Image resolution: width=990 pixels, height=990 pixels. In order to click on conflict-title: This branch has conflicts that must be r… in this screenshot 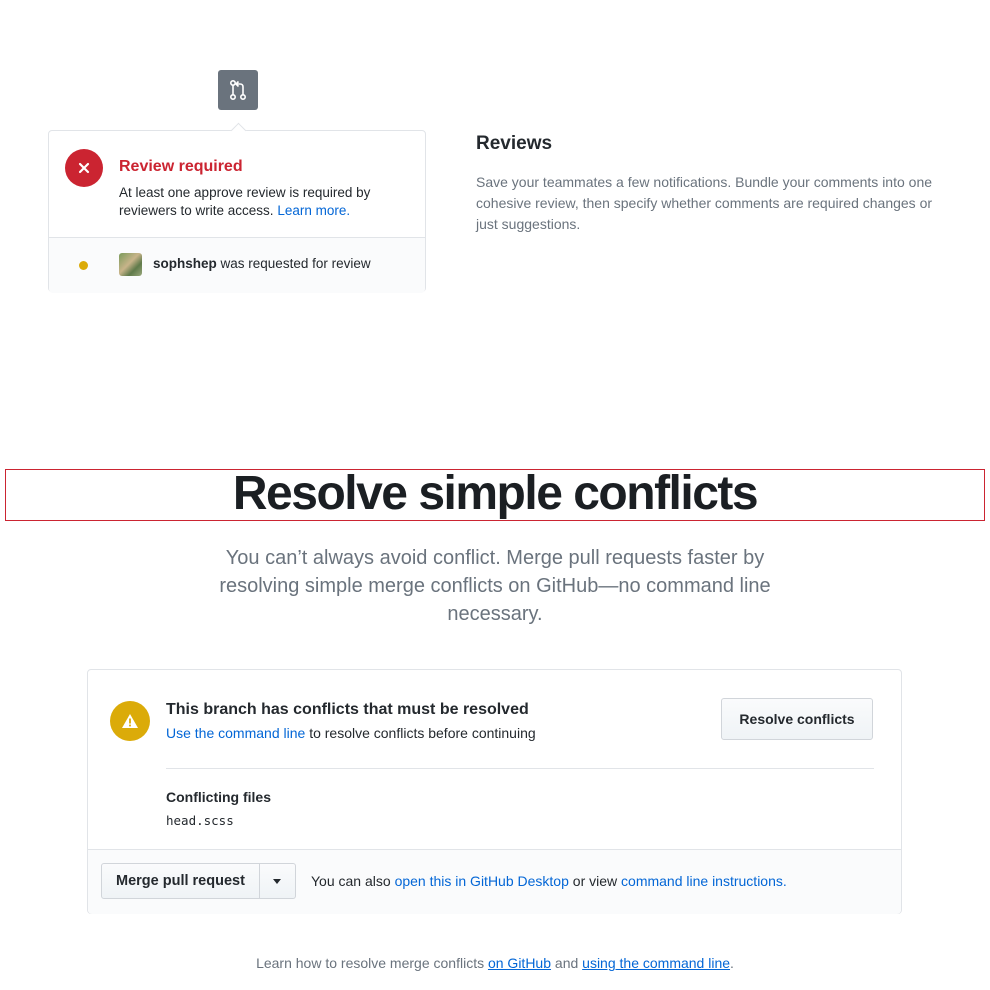, I will do `click(347, 709)`.